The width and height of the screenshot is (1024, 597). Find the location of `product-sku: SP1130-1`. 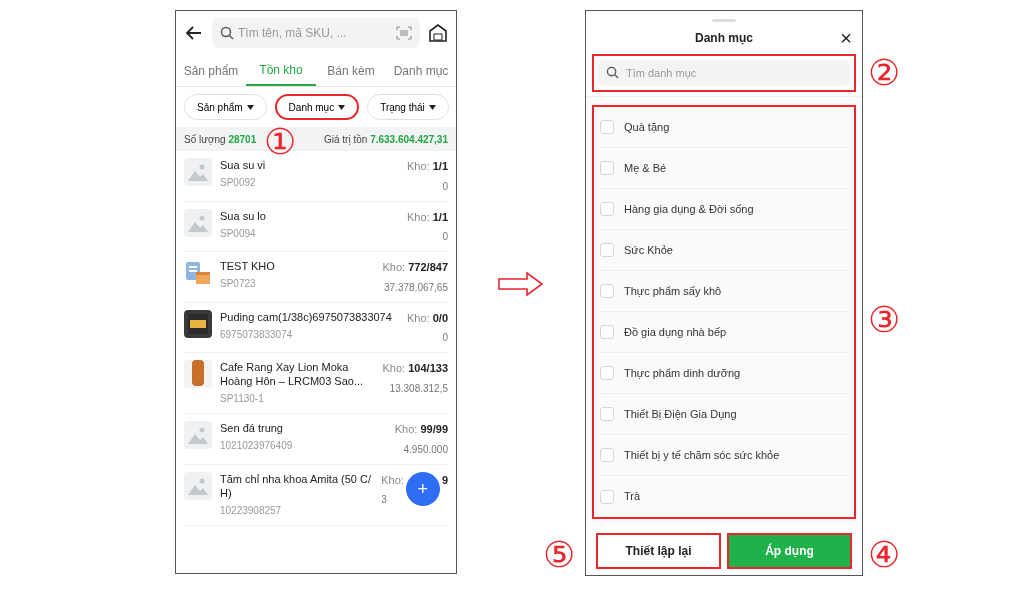

product-sku: SP1130-1 is located at coordinates (242, 399).